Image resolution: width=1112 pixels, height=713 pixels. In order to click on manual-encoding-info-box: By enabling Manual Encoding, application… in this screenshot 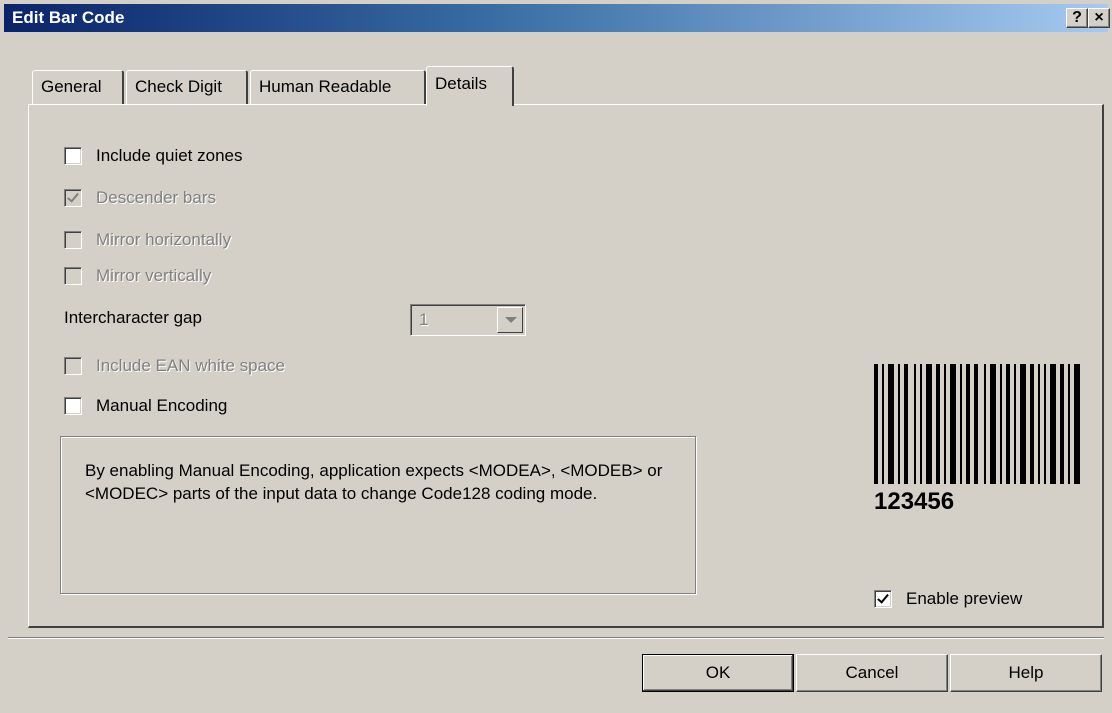, I will do `click(378, 515)`.